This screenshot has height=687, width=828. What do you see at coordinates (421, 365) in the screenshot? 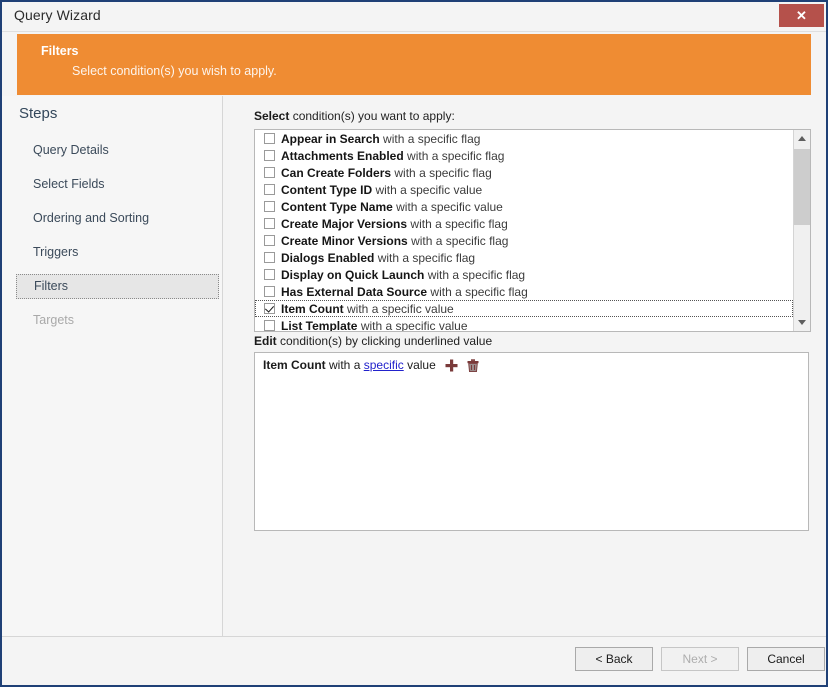
I see `condition-tail-text: value` at bounding box center [421, 365].